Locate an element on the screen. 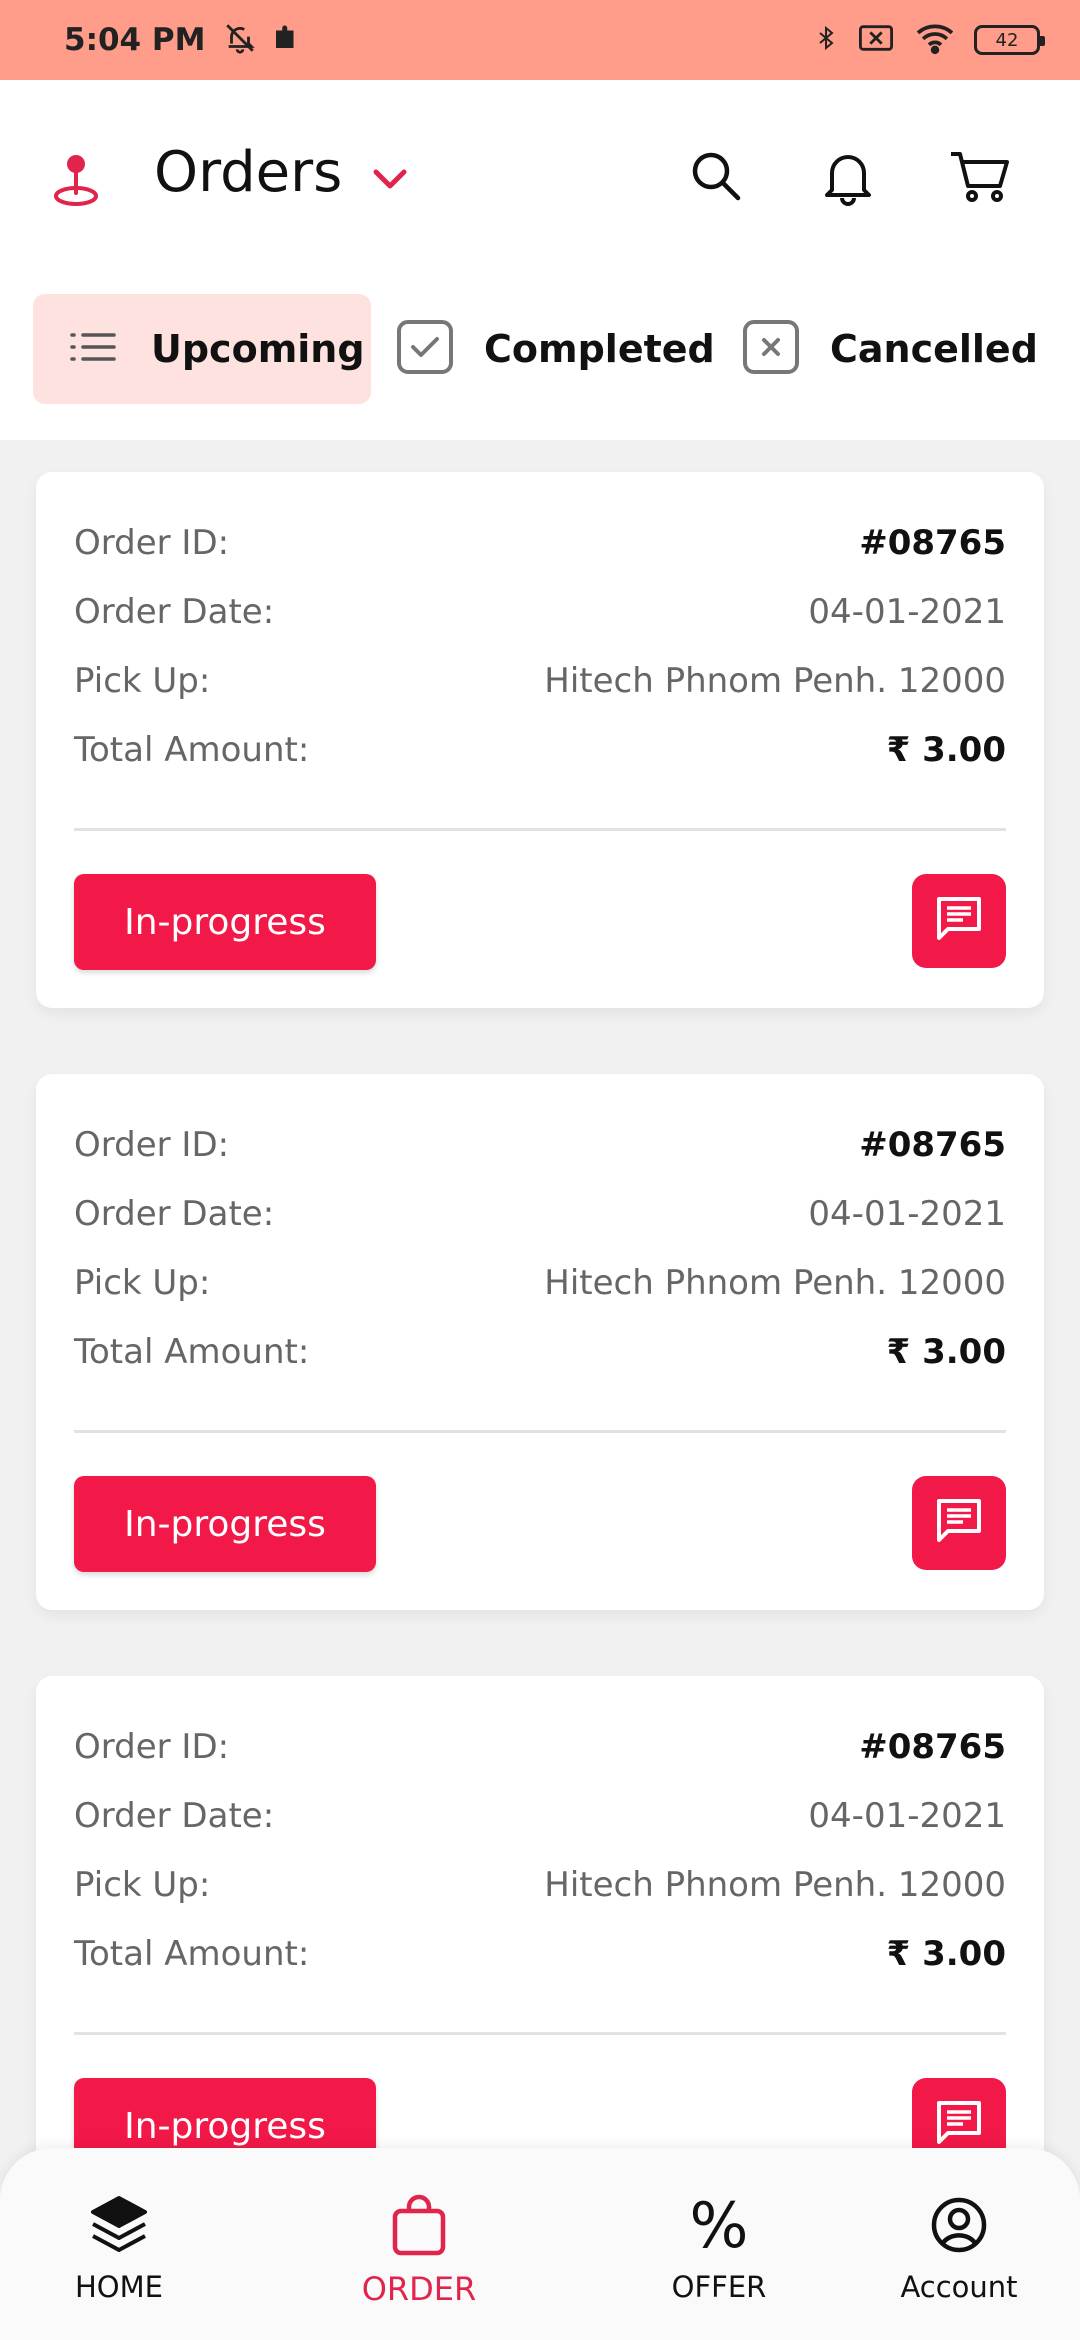 The width and height of the screenshot is (1080, 2340). bluetooth-icon is located at coordinates (826, 40).